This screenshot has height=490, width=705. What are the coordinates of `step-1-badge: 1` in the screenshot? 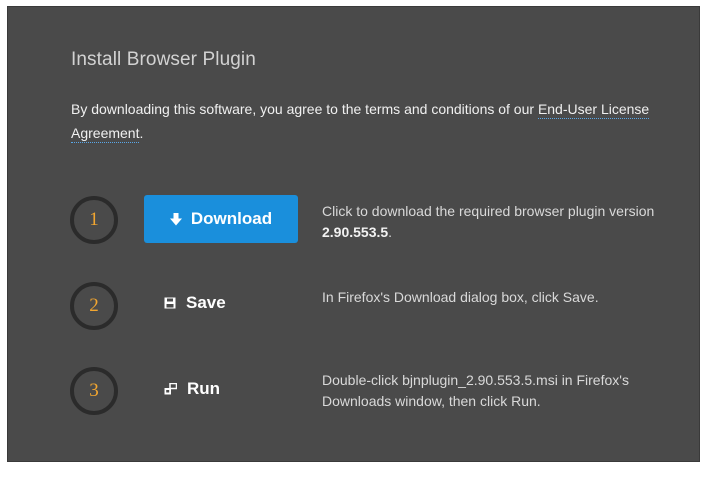 It's located at (94, 220).